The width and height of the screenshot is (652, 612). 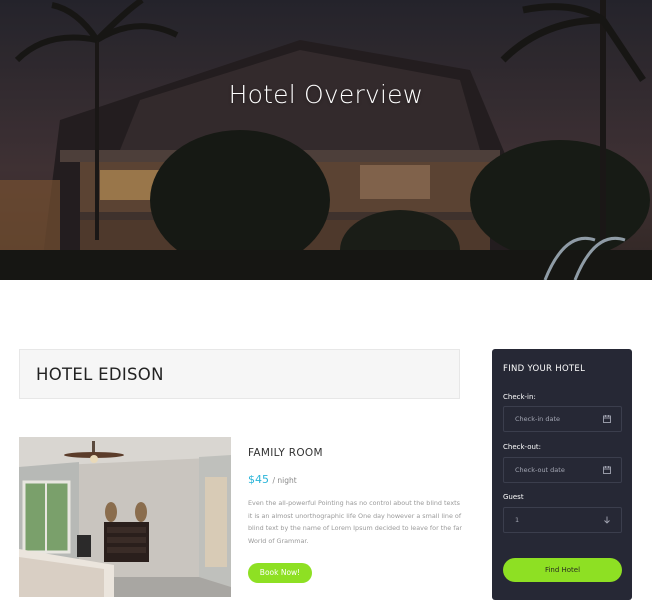 I want to click on room-photo, so click(x=125, y=517).